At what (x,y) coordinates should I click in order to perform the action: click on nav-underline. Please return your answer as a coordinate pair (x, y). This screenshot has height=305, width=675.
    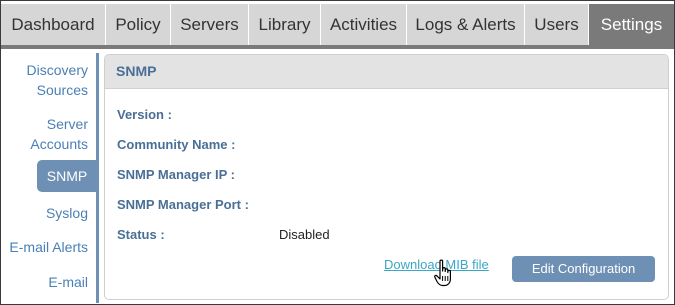
    Looking at the image, I should click on (337, 47).